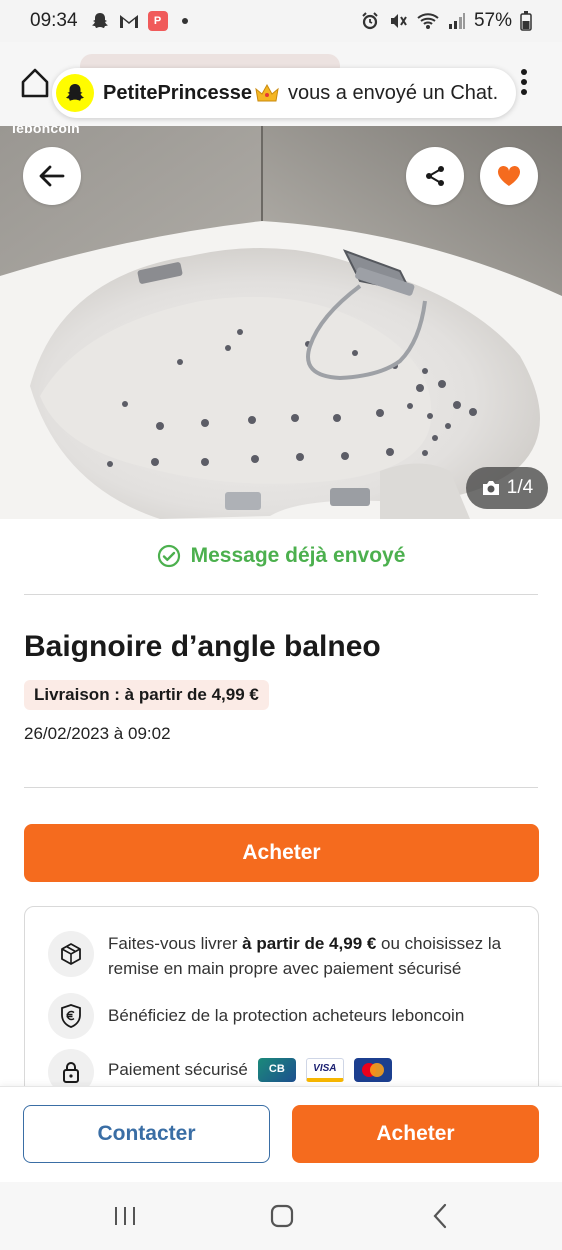 The image size is (562, 1250). I want to click on cb-card-logo: CB, so click(276, 1069).